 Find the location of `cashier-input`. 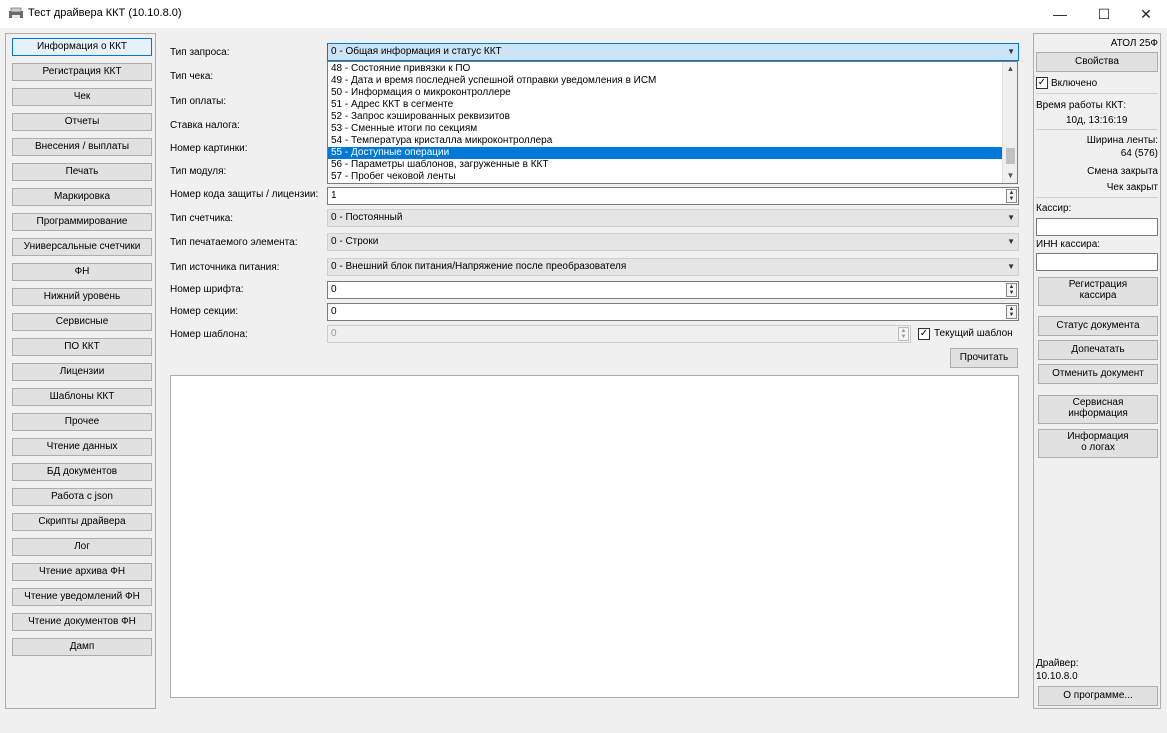

cashier-input is located at coordinates (1097, 227).